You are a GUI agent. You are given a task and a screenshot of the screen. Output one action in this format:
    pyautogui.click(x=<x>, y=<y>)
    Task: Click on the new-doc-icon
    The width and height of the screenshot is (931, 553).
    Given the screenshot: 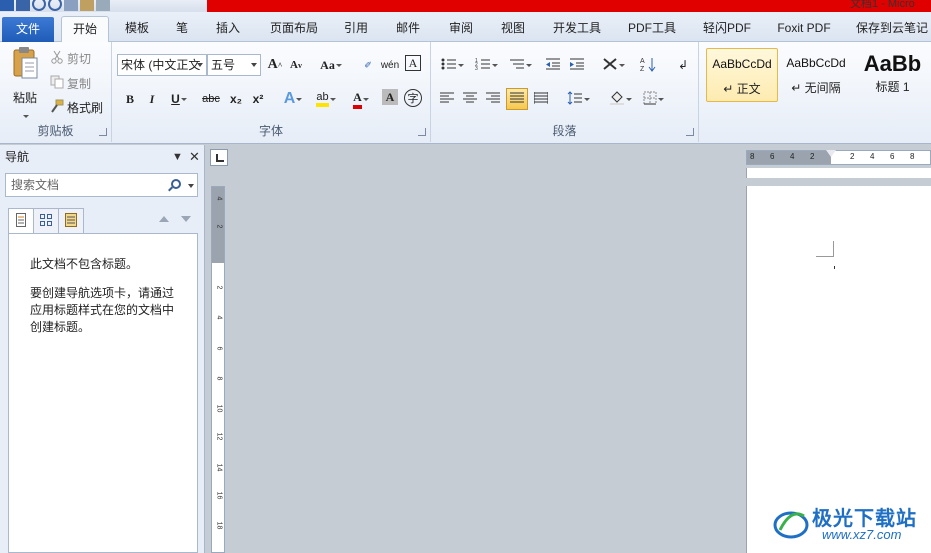 What is the action you would take?
    pyautogui.click(x=87, y=5)
    